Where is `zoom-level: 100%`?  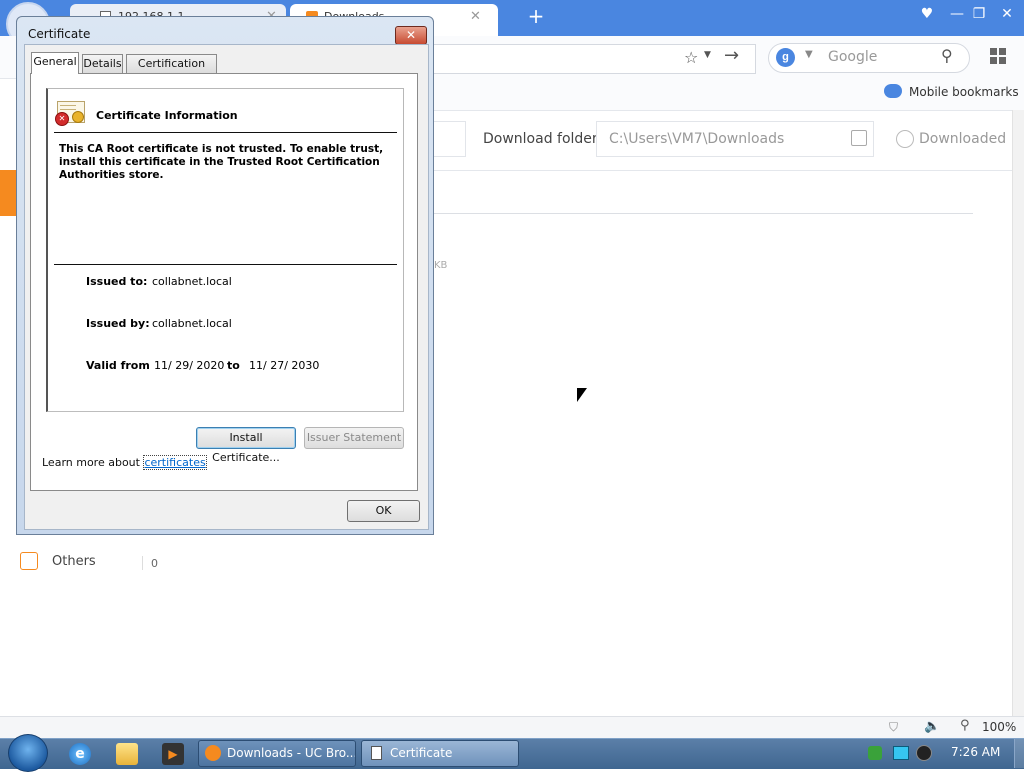
zoom-level: 100% is located at coordinates (999, 727).